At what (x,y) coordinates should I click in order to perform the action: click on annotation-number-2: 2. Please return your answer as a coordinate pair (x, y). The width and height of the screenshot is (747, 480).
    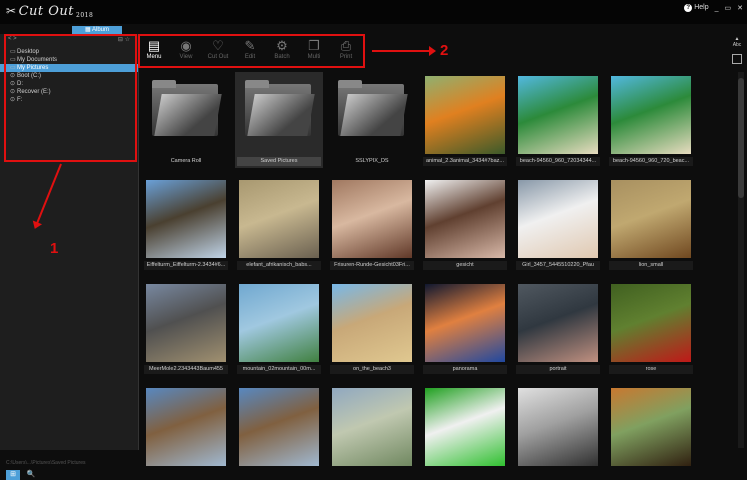
    Looking at the image, I should click on (444, 50).